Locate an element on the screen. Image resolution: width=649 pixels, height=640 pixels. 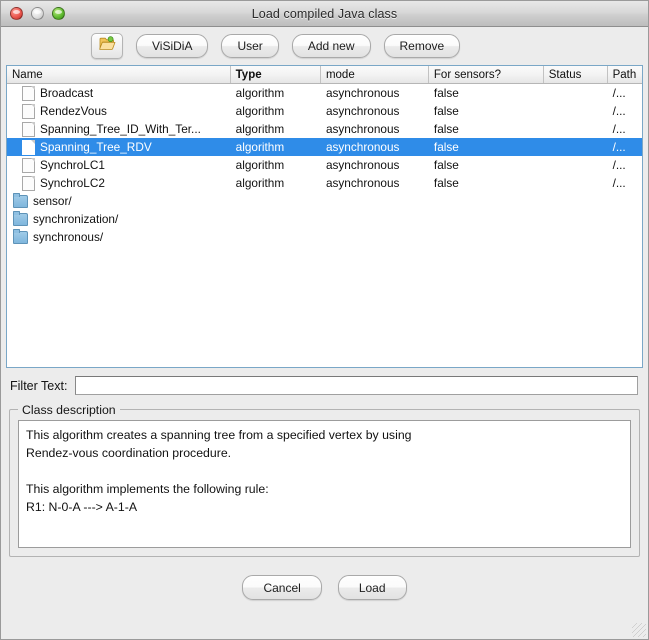
window-controls is located at coordinates (37, 13).